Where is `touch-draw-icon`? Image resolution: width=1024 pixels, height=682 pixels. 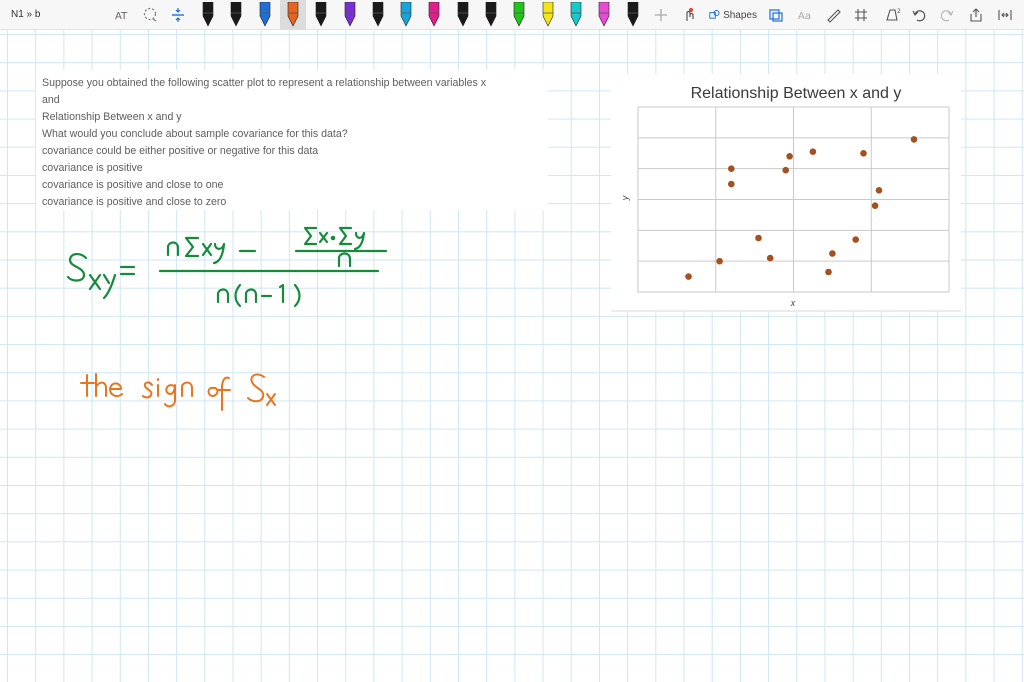
touch-draw-icon is located at coordinates (689, 15).